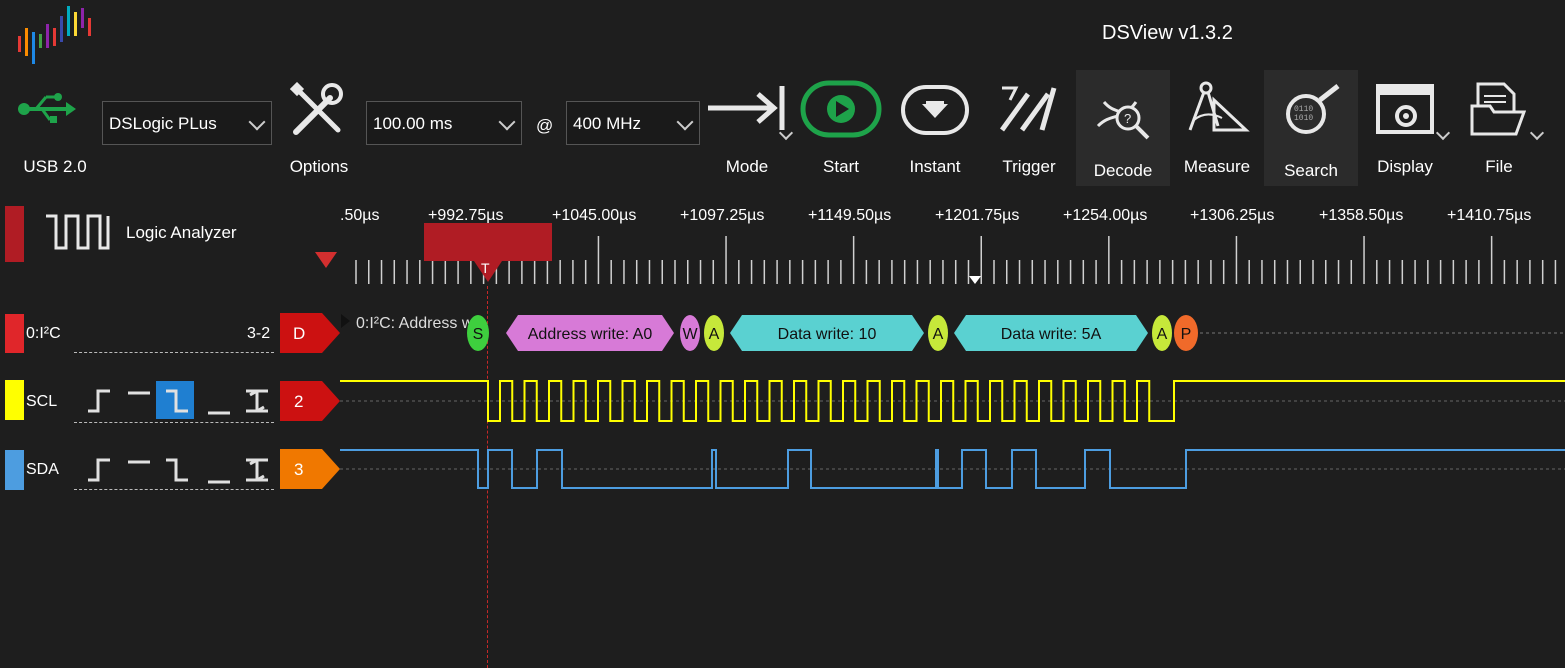 The height and width of the screenshot is (668, 1565). I want to click on svg-text: Data write: 10, so click(827, 334).